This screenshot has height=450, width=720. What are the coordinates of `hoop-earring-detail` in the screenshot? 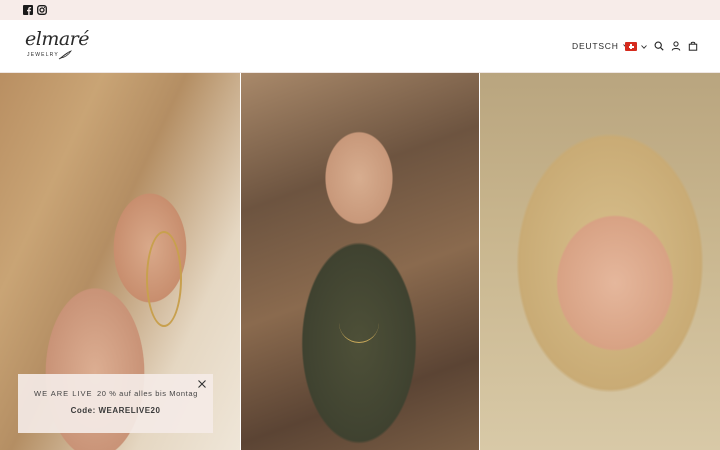 It's located at (164, 279).